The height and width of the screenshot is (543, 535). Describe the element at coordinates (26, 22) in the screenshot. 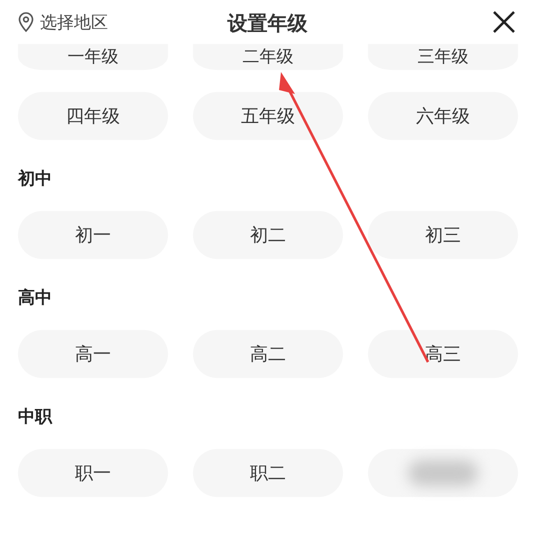

I see `location-pin-icon` at that location.